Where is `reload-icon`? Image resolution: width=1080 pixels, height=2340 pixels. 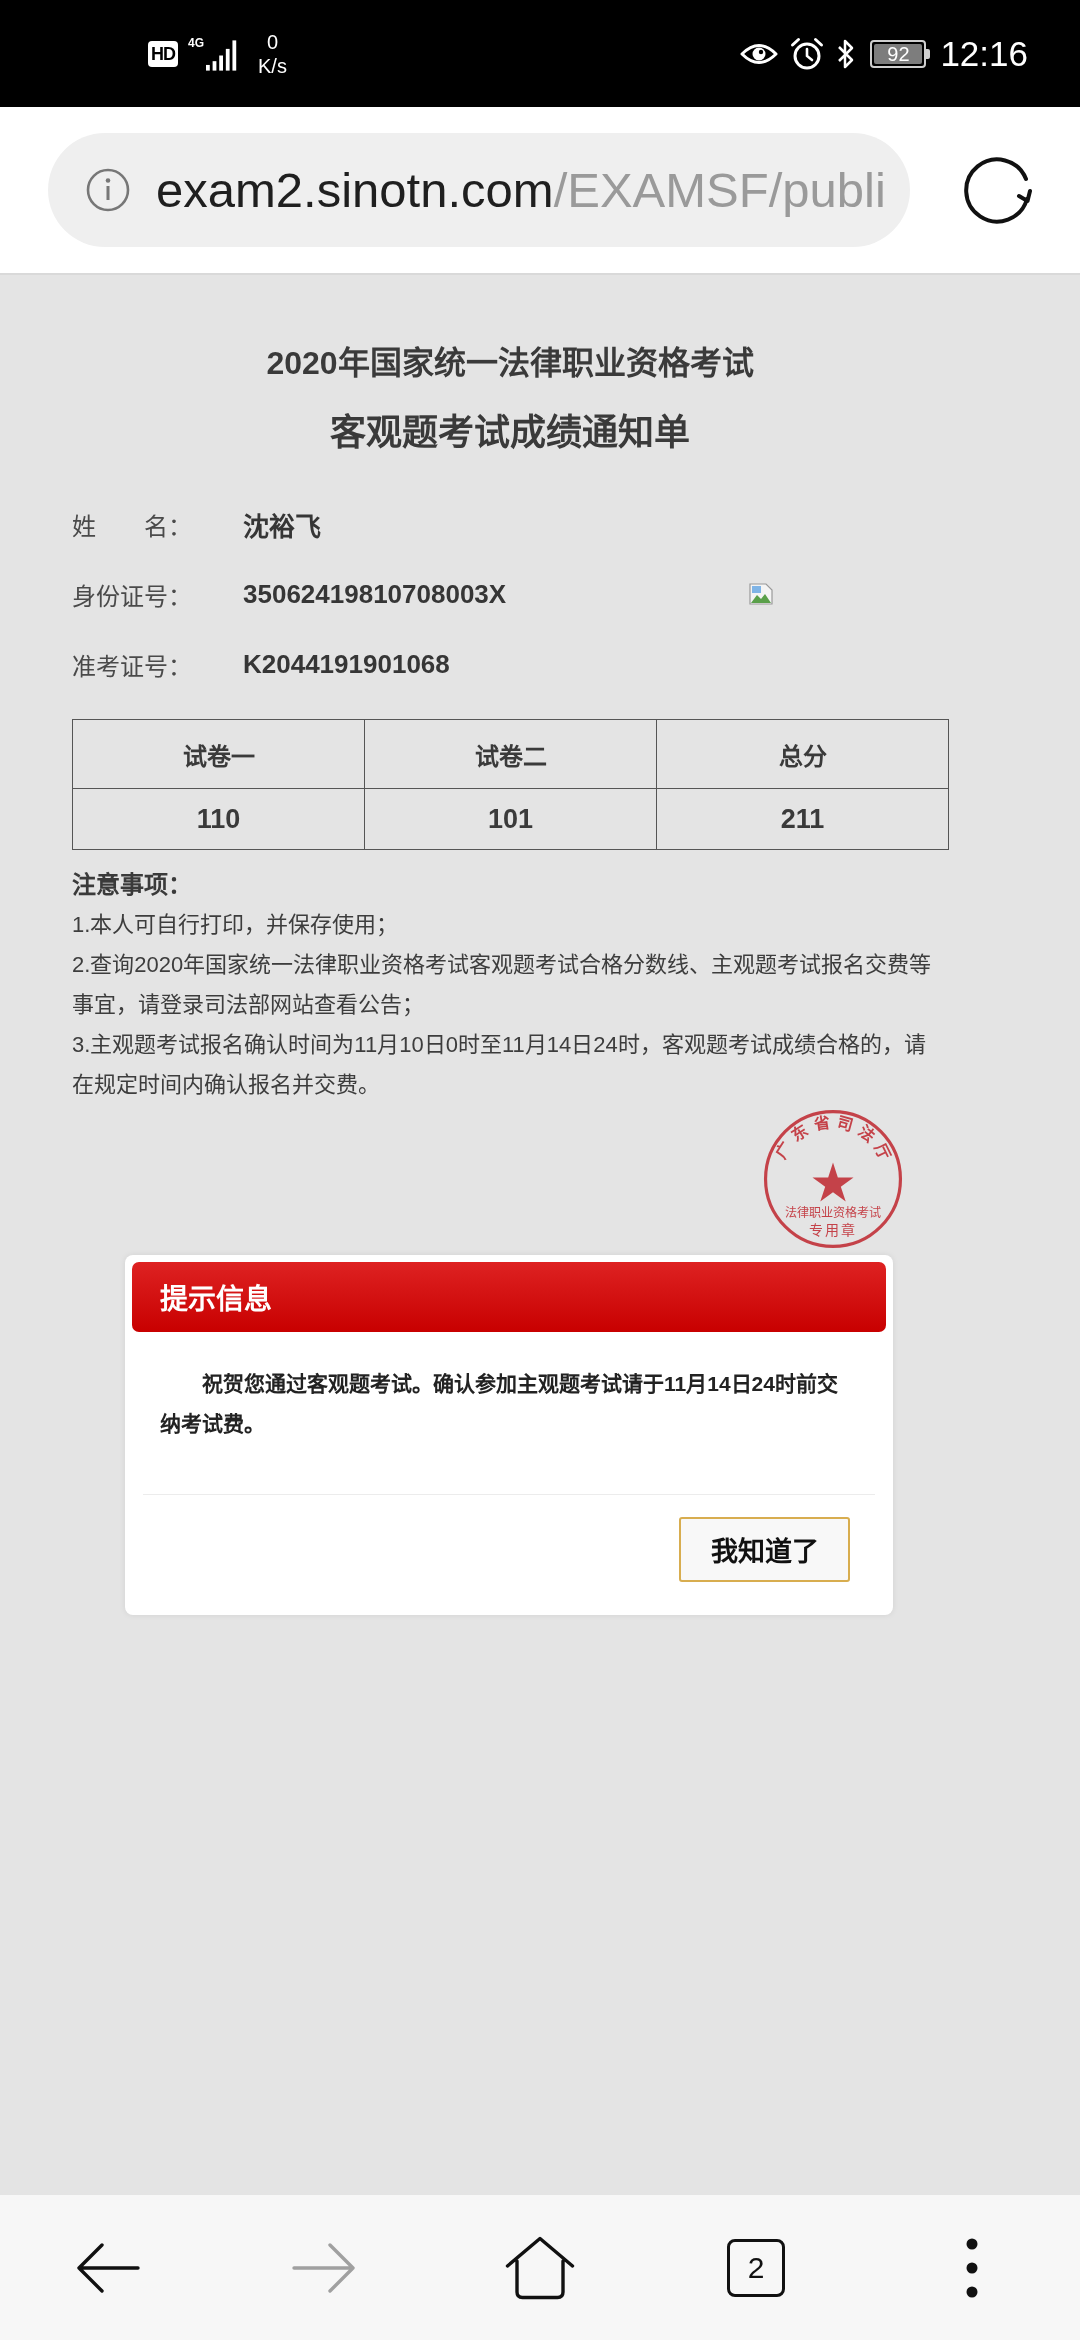 reload-icon is located at coordinates (997, 190).